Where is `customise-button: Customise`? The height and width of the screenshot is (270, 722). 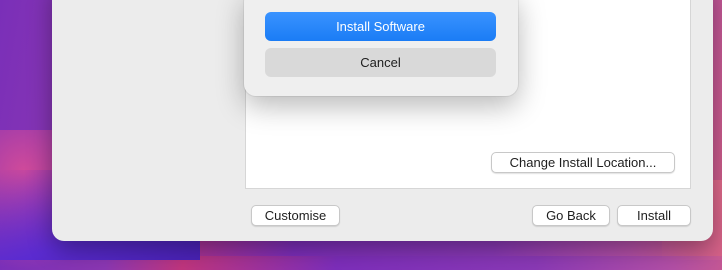 customise-button: Customise is located at coordinates (295, 215).